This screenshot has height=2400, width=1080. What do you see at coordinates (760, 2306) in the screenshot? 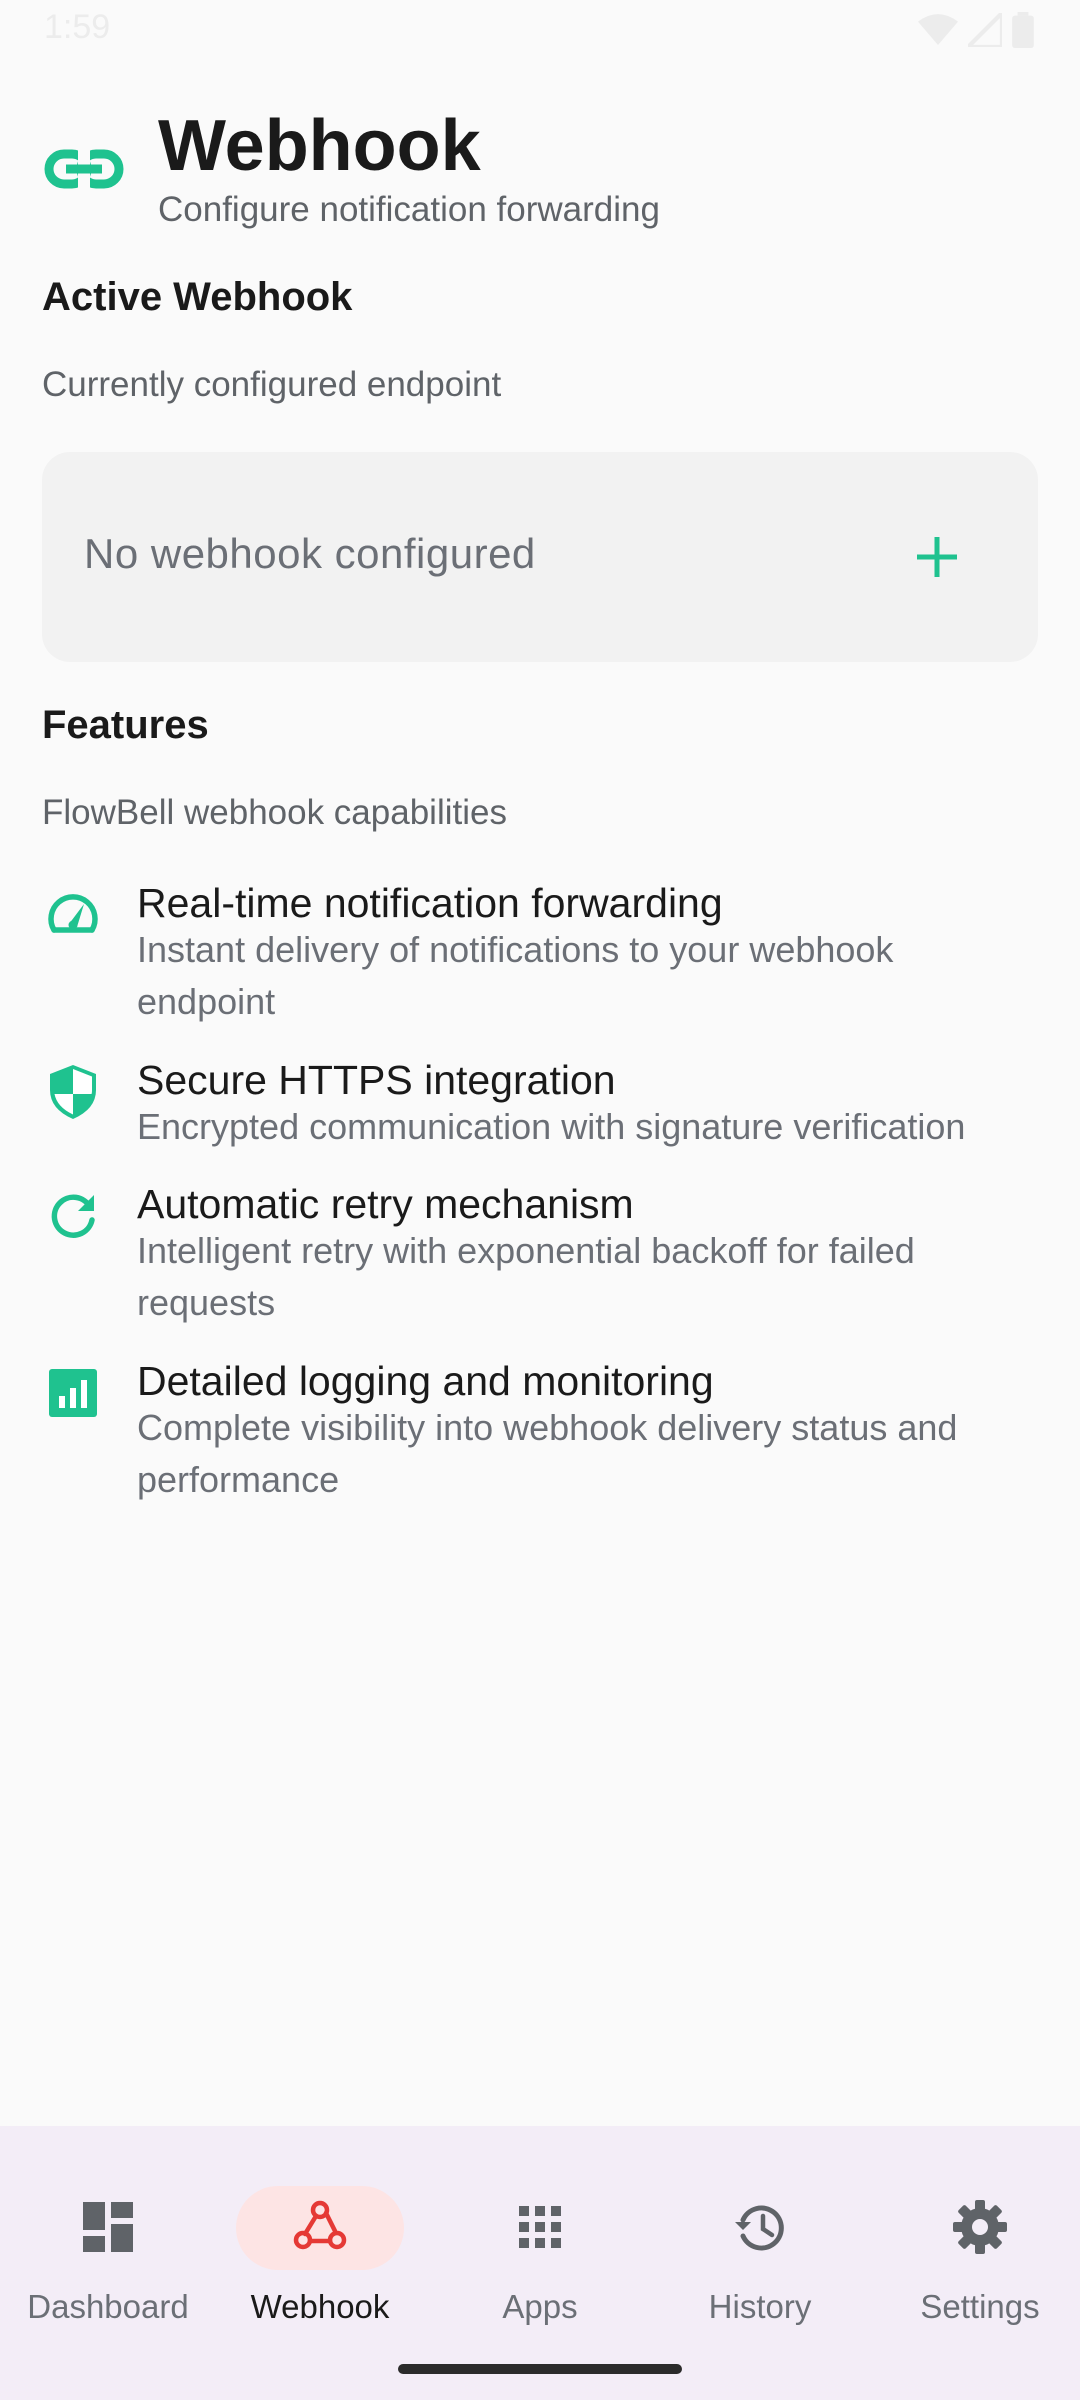
I see `nav-label: History` at bounding box center [760, 2306].